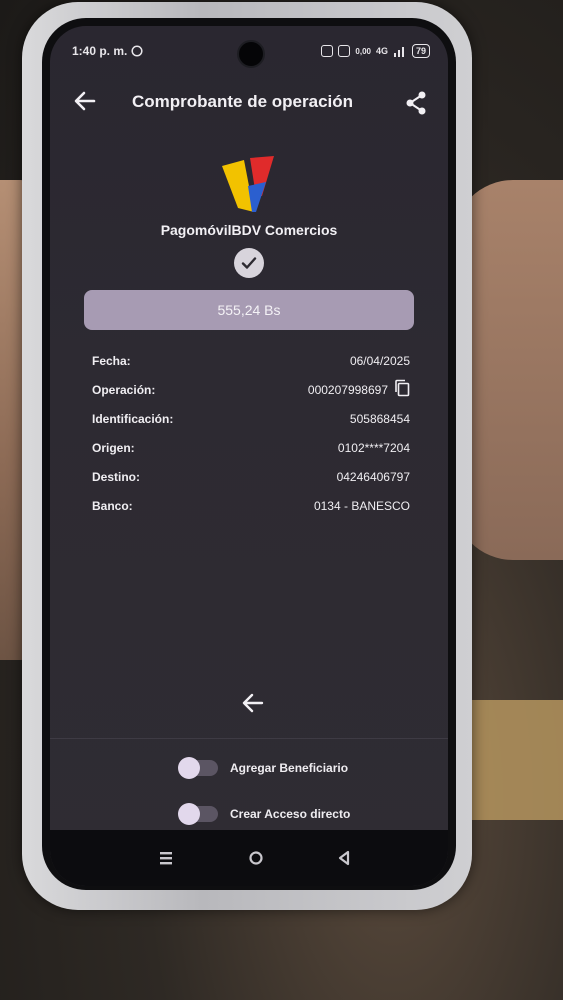 The height and width of the screenshot is (1000, 563). I want to click on signal-icon, so click(398, 52).